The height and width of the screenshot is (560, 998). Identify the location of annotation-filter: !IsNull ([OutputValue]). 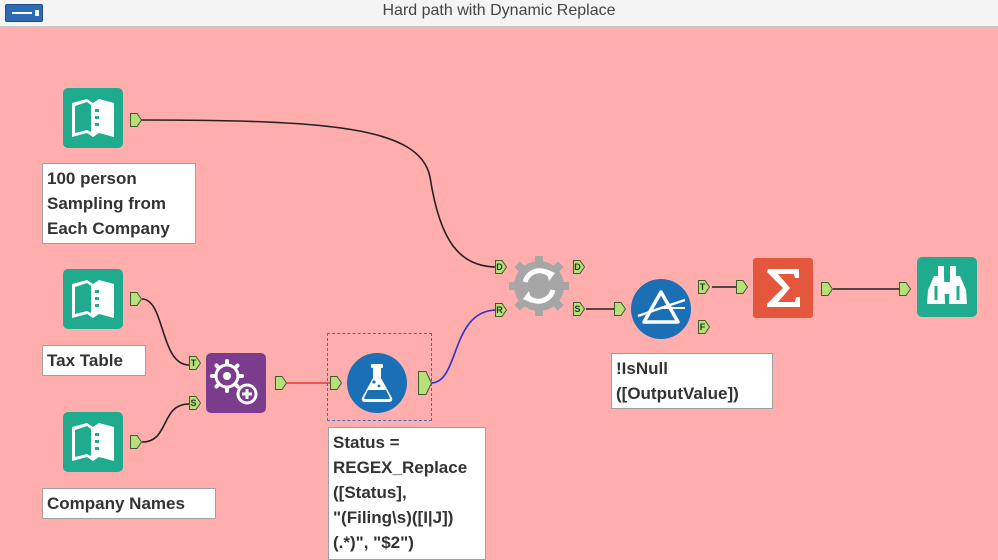
(692, 381).